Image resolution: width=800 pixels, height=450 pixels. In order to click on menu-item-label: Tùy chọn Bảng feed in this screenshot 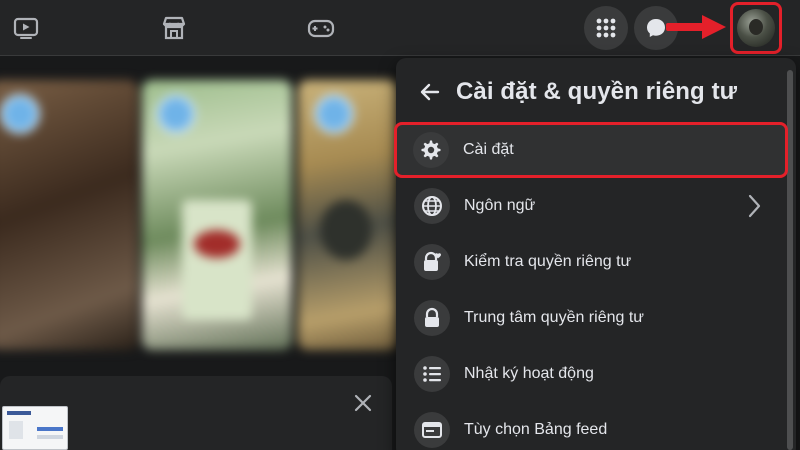, I will do `click(536, 429)`.